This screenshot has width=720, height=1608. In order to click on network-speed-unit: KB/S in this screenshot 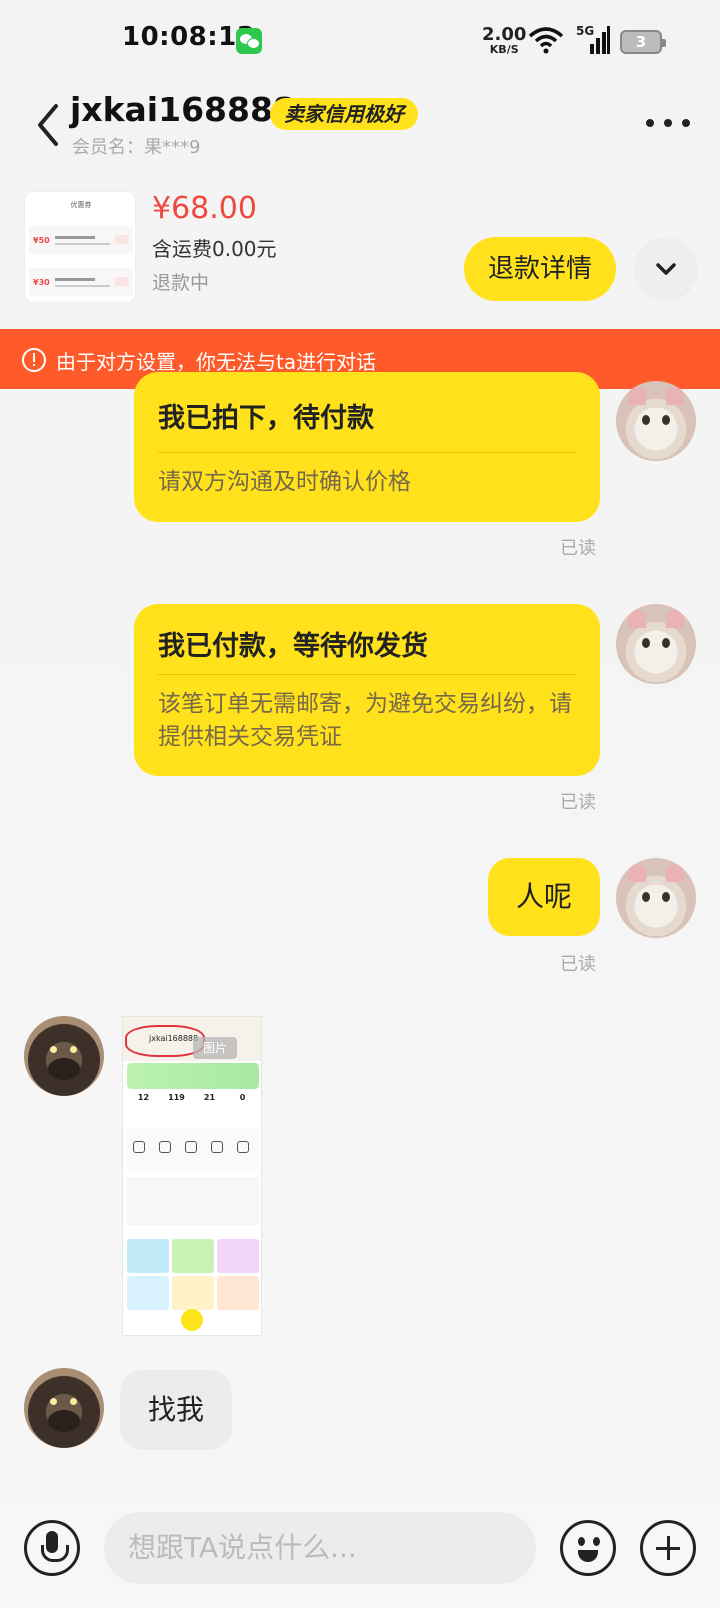, I will do `click(504, 49)`.